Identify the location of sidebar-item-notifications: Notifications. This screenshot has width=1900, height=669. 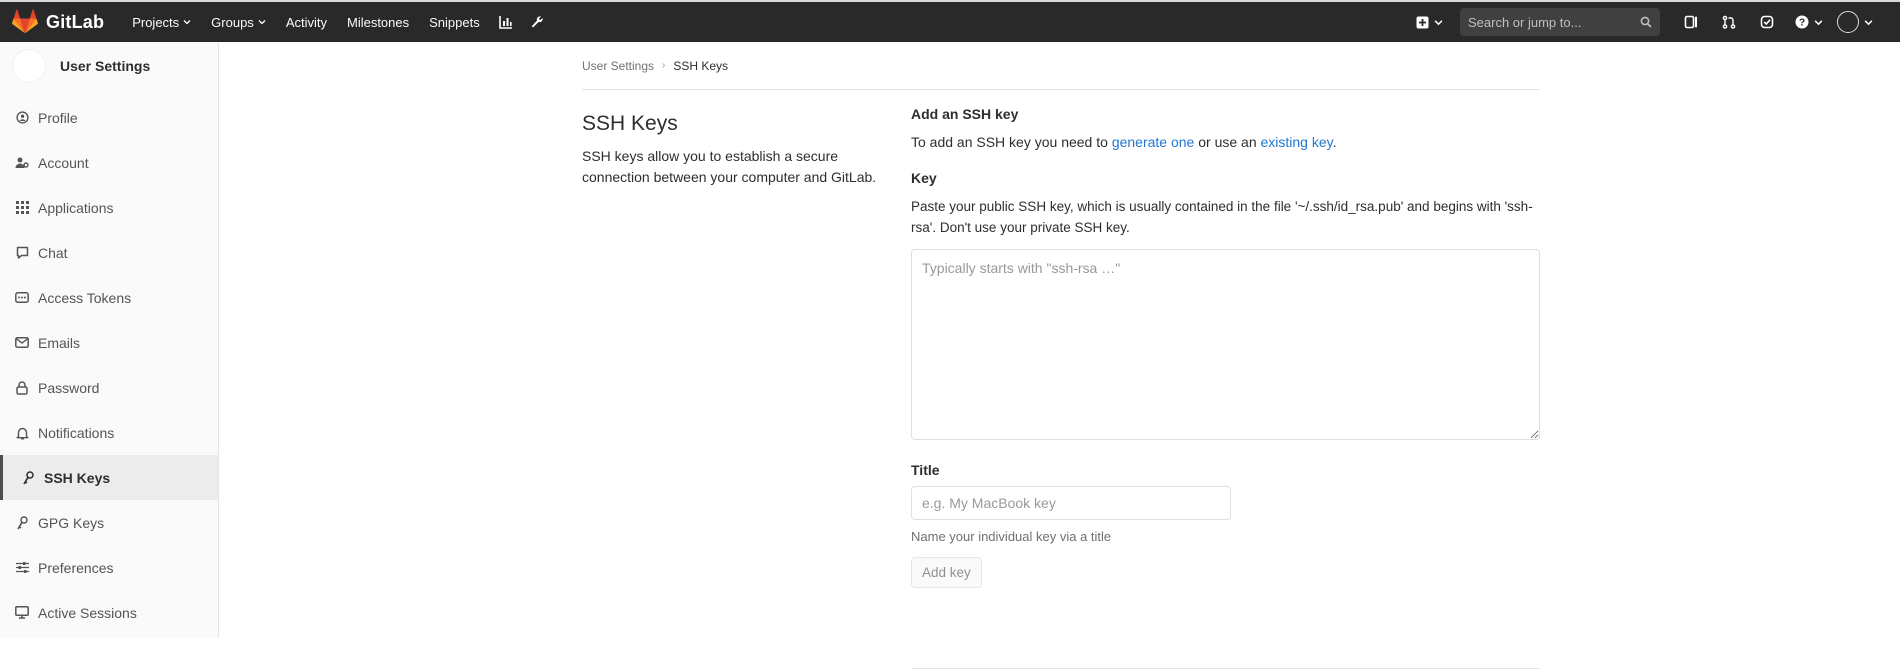
(109, 432).